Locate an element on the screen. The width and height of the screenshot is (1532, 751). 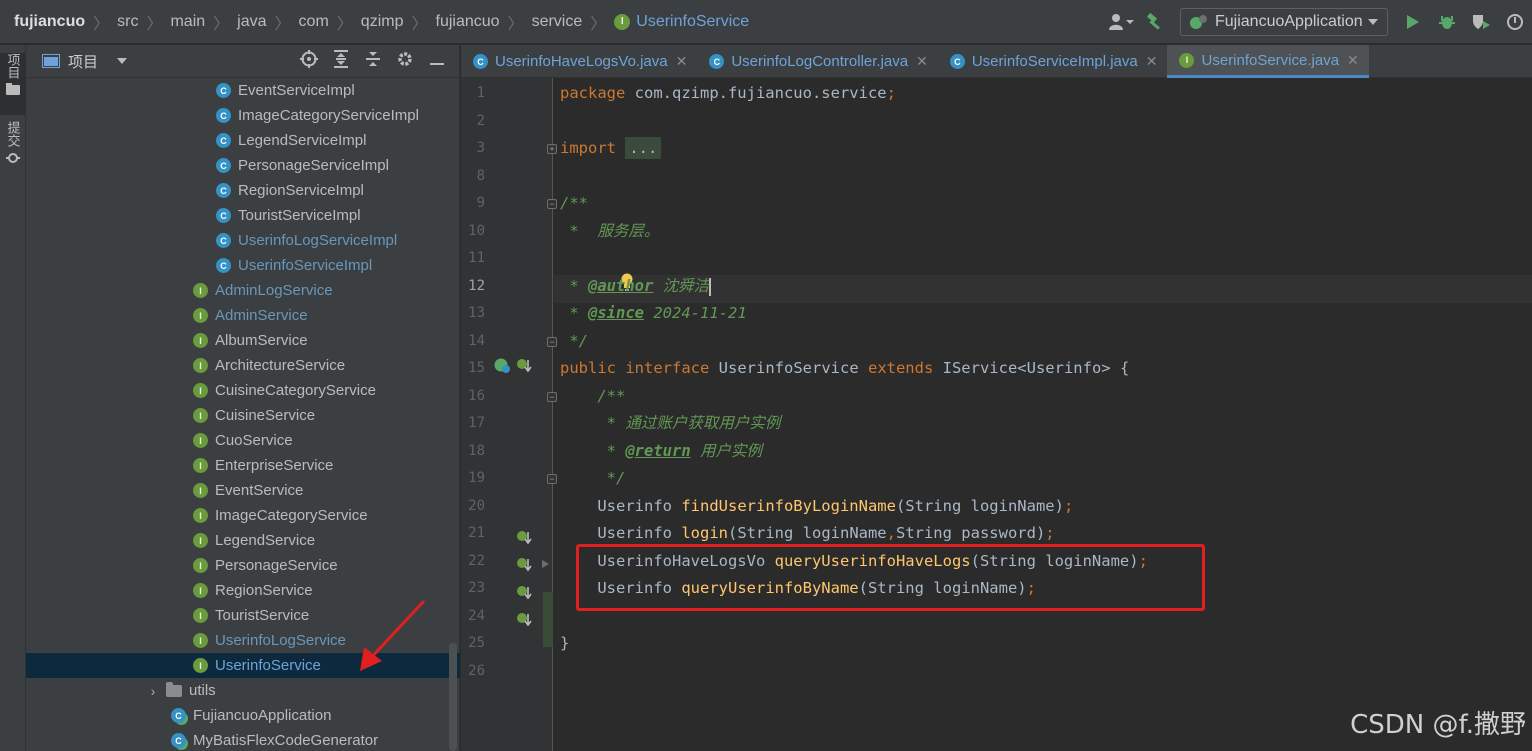
tree-item-label: ArchitectureService is located at coordinates (280, 365).